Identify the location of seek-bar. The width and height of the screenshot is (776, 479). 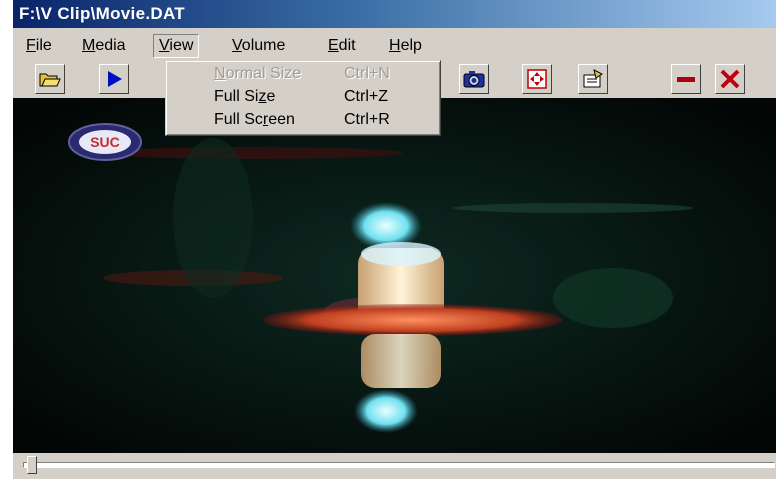
(394, 466).